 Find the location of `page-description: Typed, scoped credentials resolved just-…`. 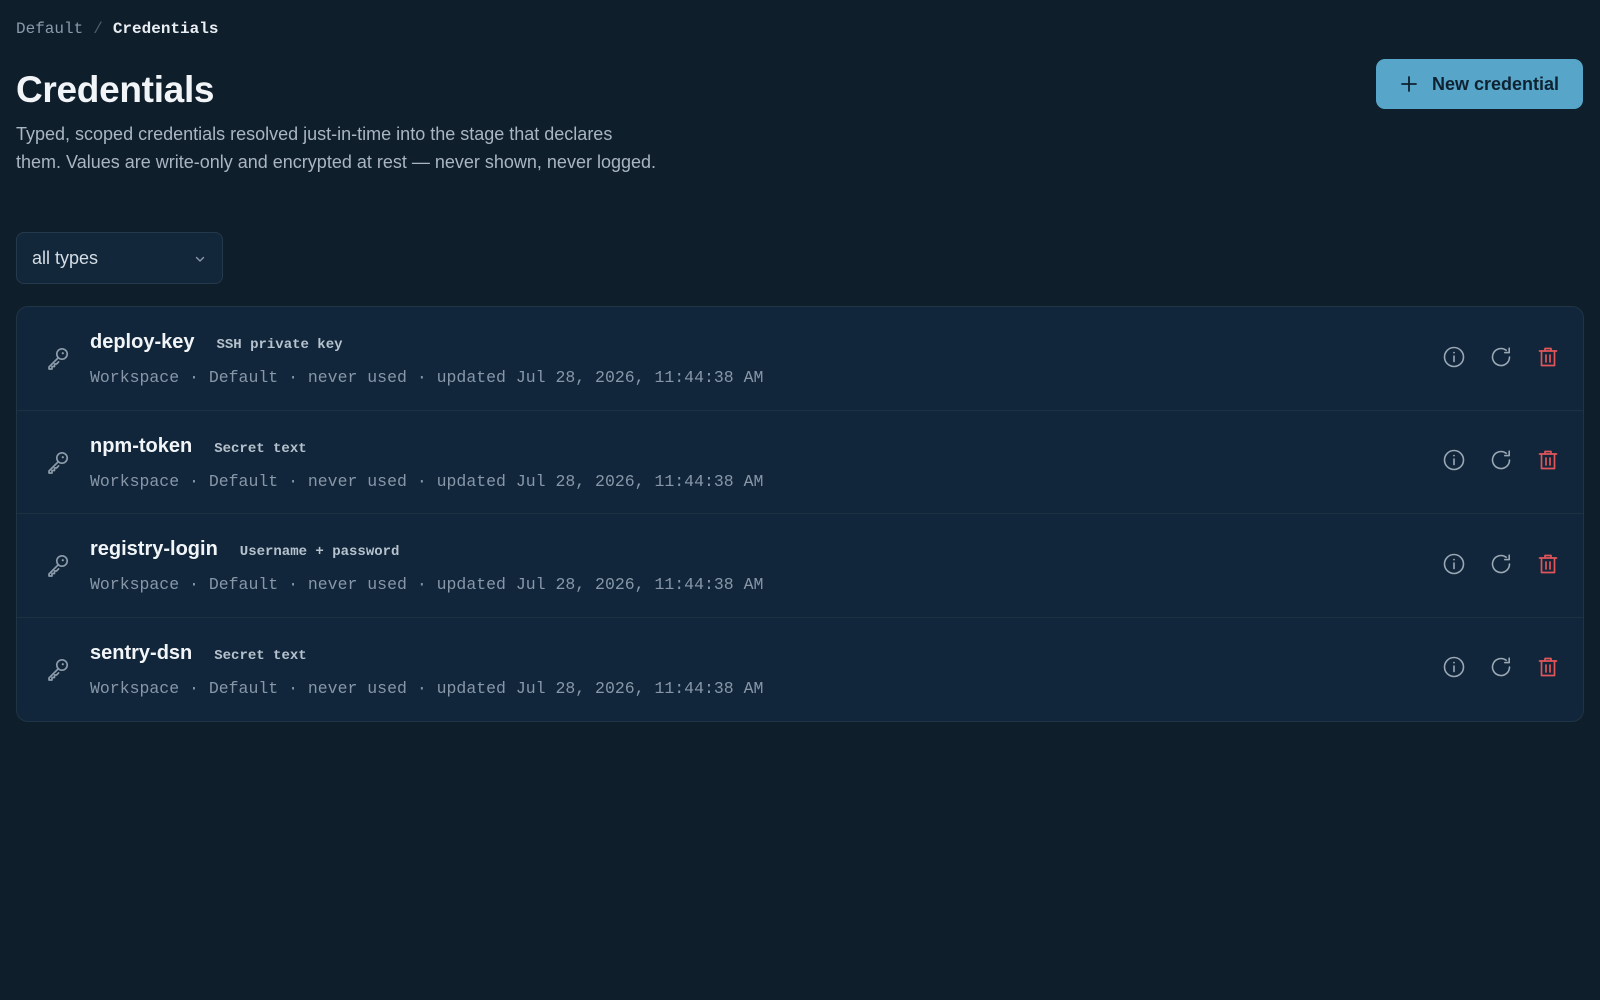

page-description: Typed, scoped credentials resolved just-… is located at coordinates (336, 148).